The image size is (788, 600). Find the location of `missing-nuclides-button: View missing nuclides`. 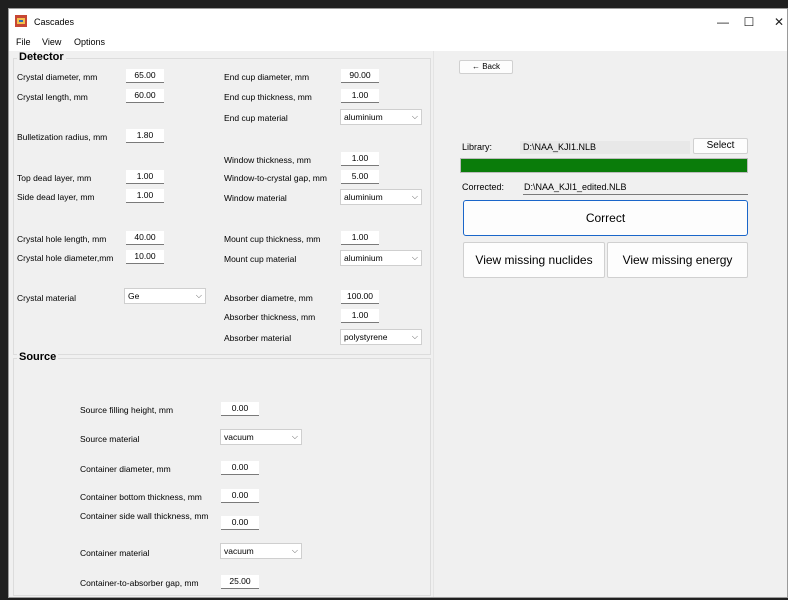

missing-nuclides-button: View missing nuclides is located at coordinates (534, 260).